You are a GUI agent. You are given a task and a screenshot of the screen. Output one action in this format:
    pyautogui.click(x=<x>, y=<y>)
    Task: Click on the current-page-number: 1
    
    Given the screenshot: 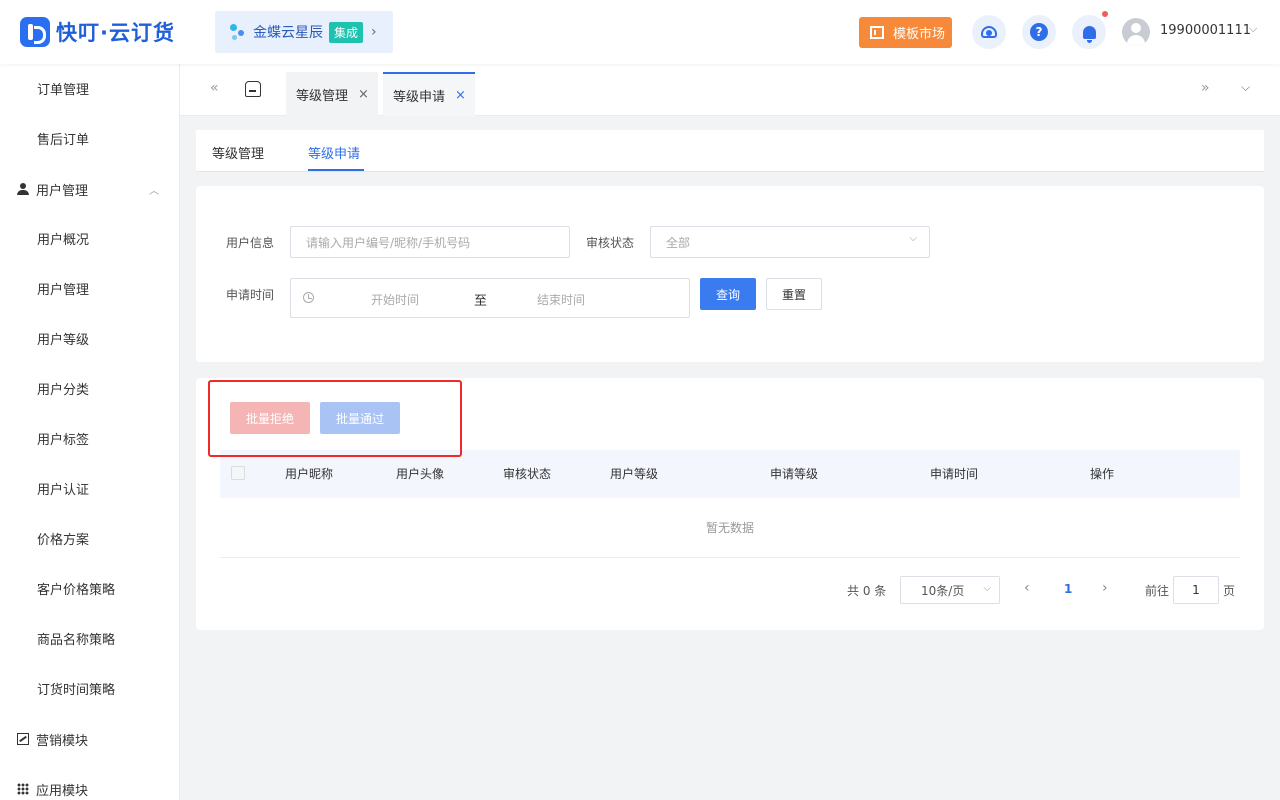 What is the action you would take?
    pyautogui.click(x=1068, y=589)
    